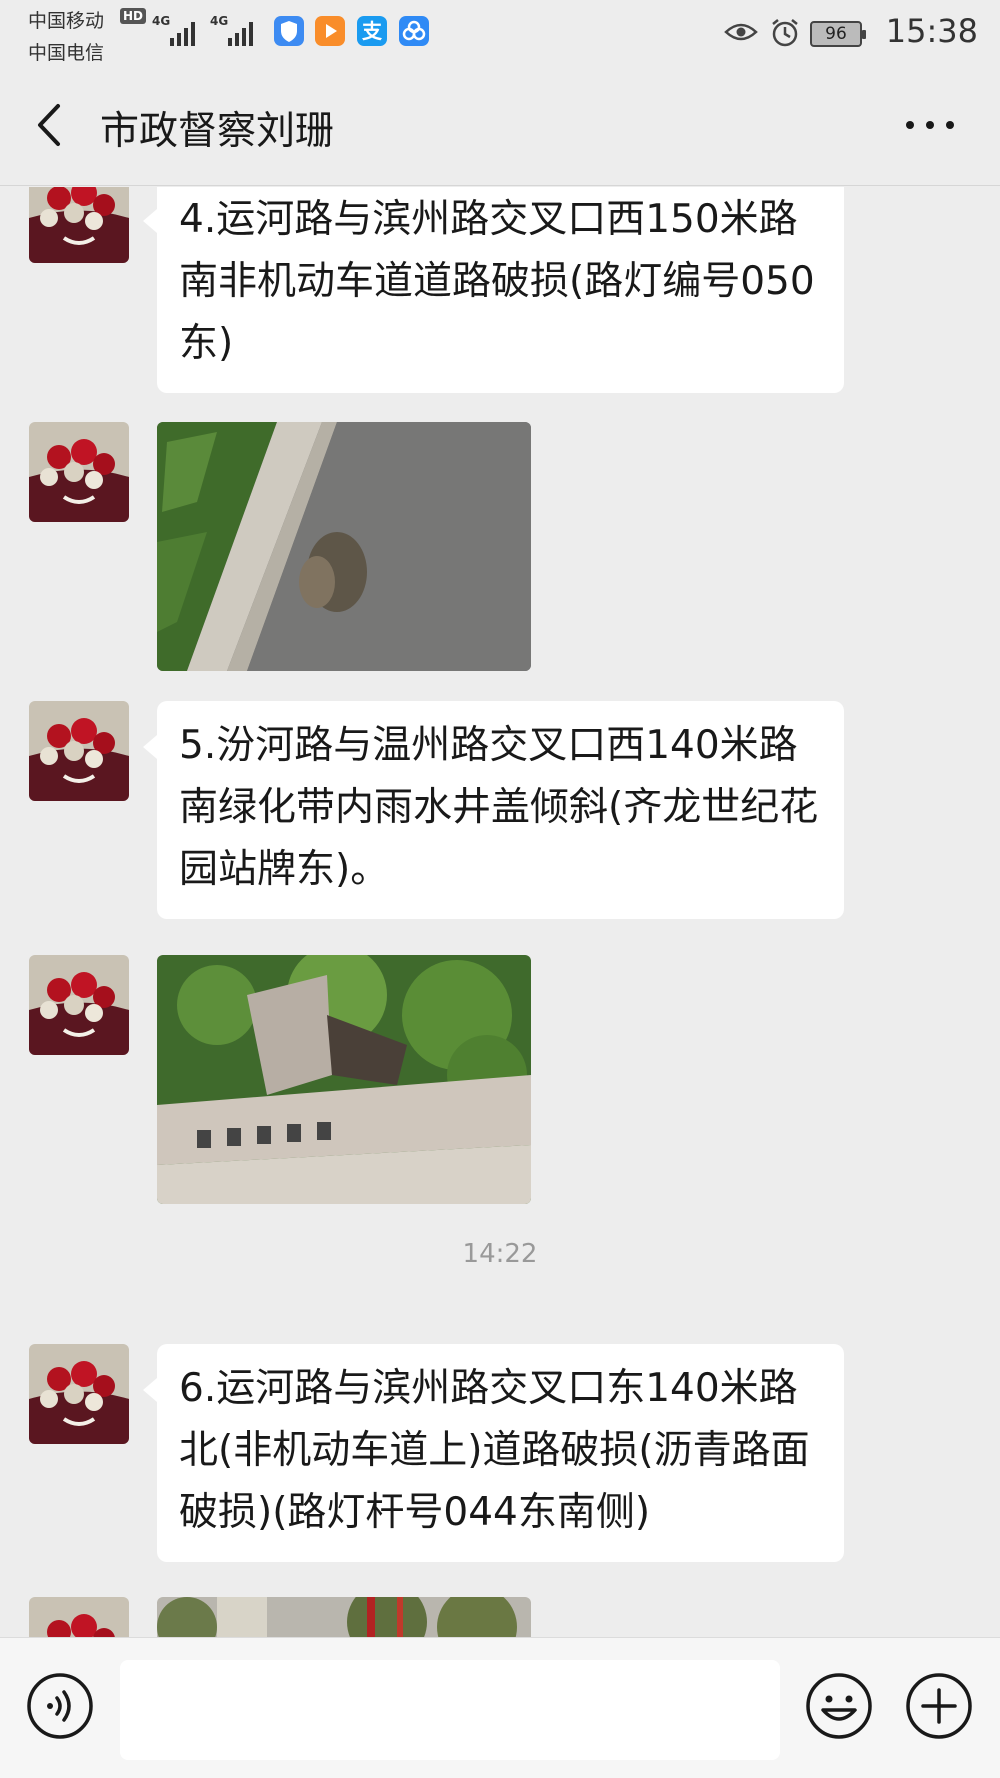 This screenshot has height=1778, width=1000. Describe the element at coordinates (289, 31) in the screenshot. I see `shield-icon` at that location.